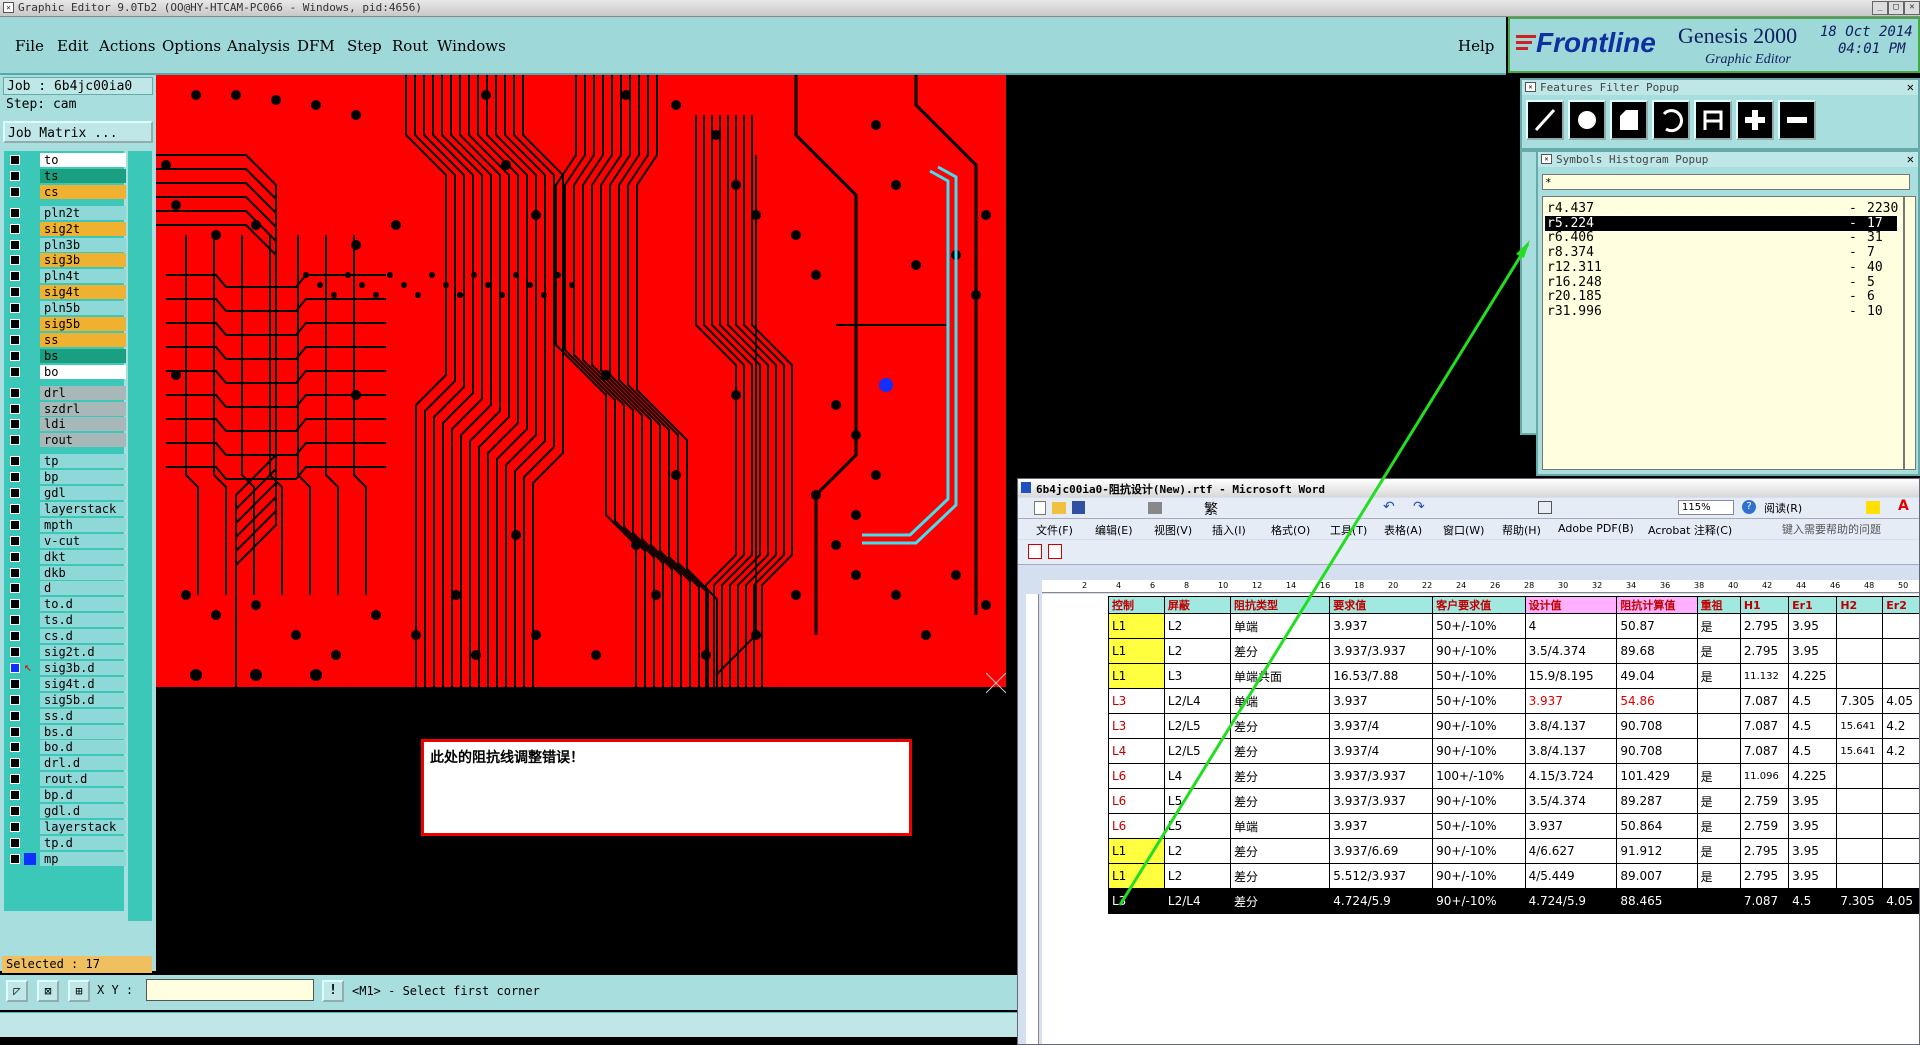  Describe the element at coordinates (410, 46) in the screenshot. I see `menu-rout: Rout` at that location.